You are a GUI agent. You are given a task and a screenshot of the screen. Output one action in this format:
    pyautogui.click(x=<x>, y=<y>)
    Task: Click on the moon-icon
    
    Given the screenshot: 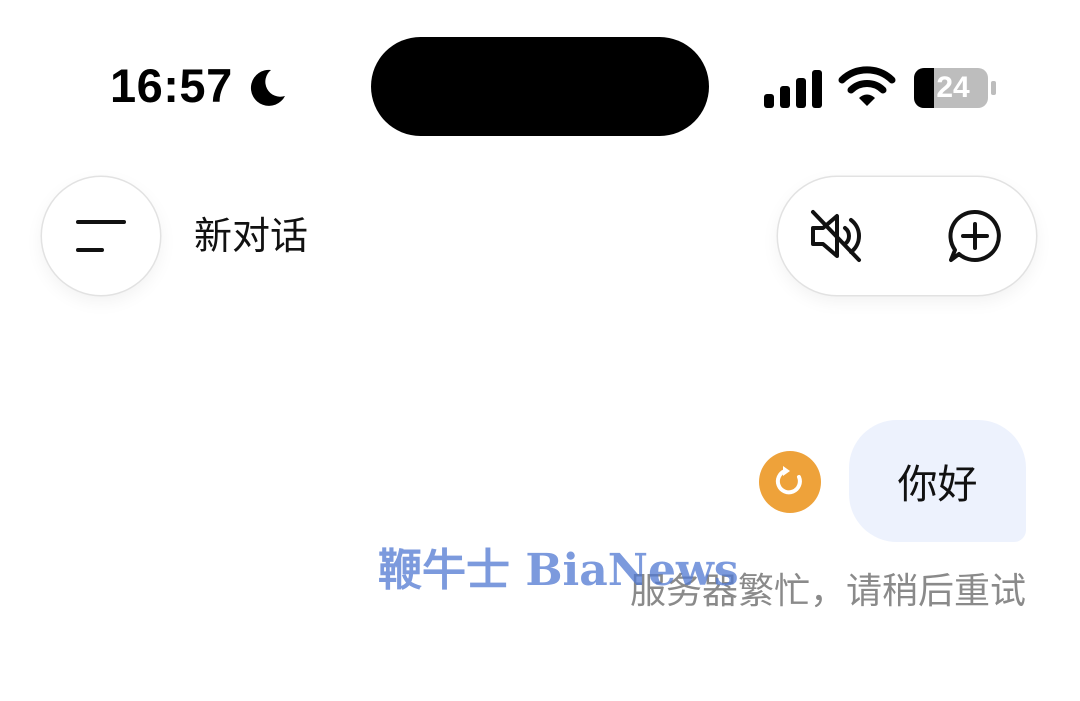 What is the action you would take?
    pyautogui.click(x=267, y=87)
    